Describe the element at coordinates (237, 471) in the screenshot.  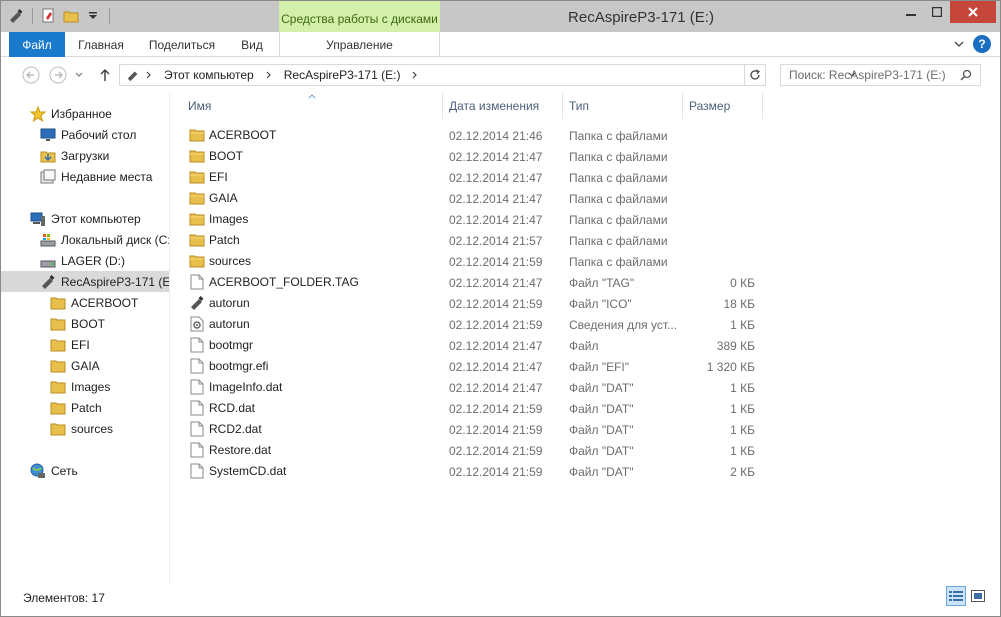
I see `file-name-cell: SystemCD.dat` at that location.